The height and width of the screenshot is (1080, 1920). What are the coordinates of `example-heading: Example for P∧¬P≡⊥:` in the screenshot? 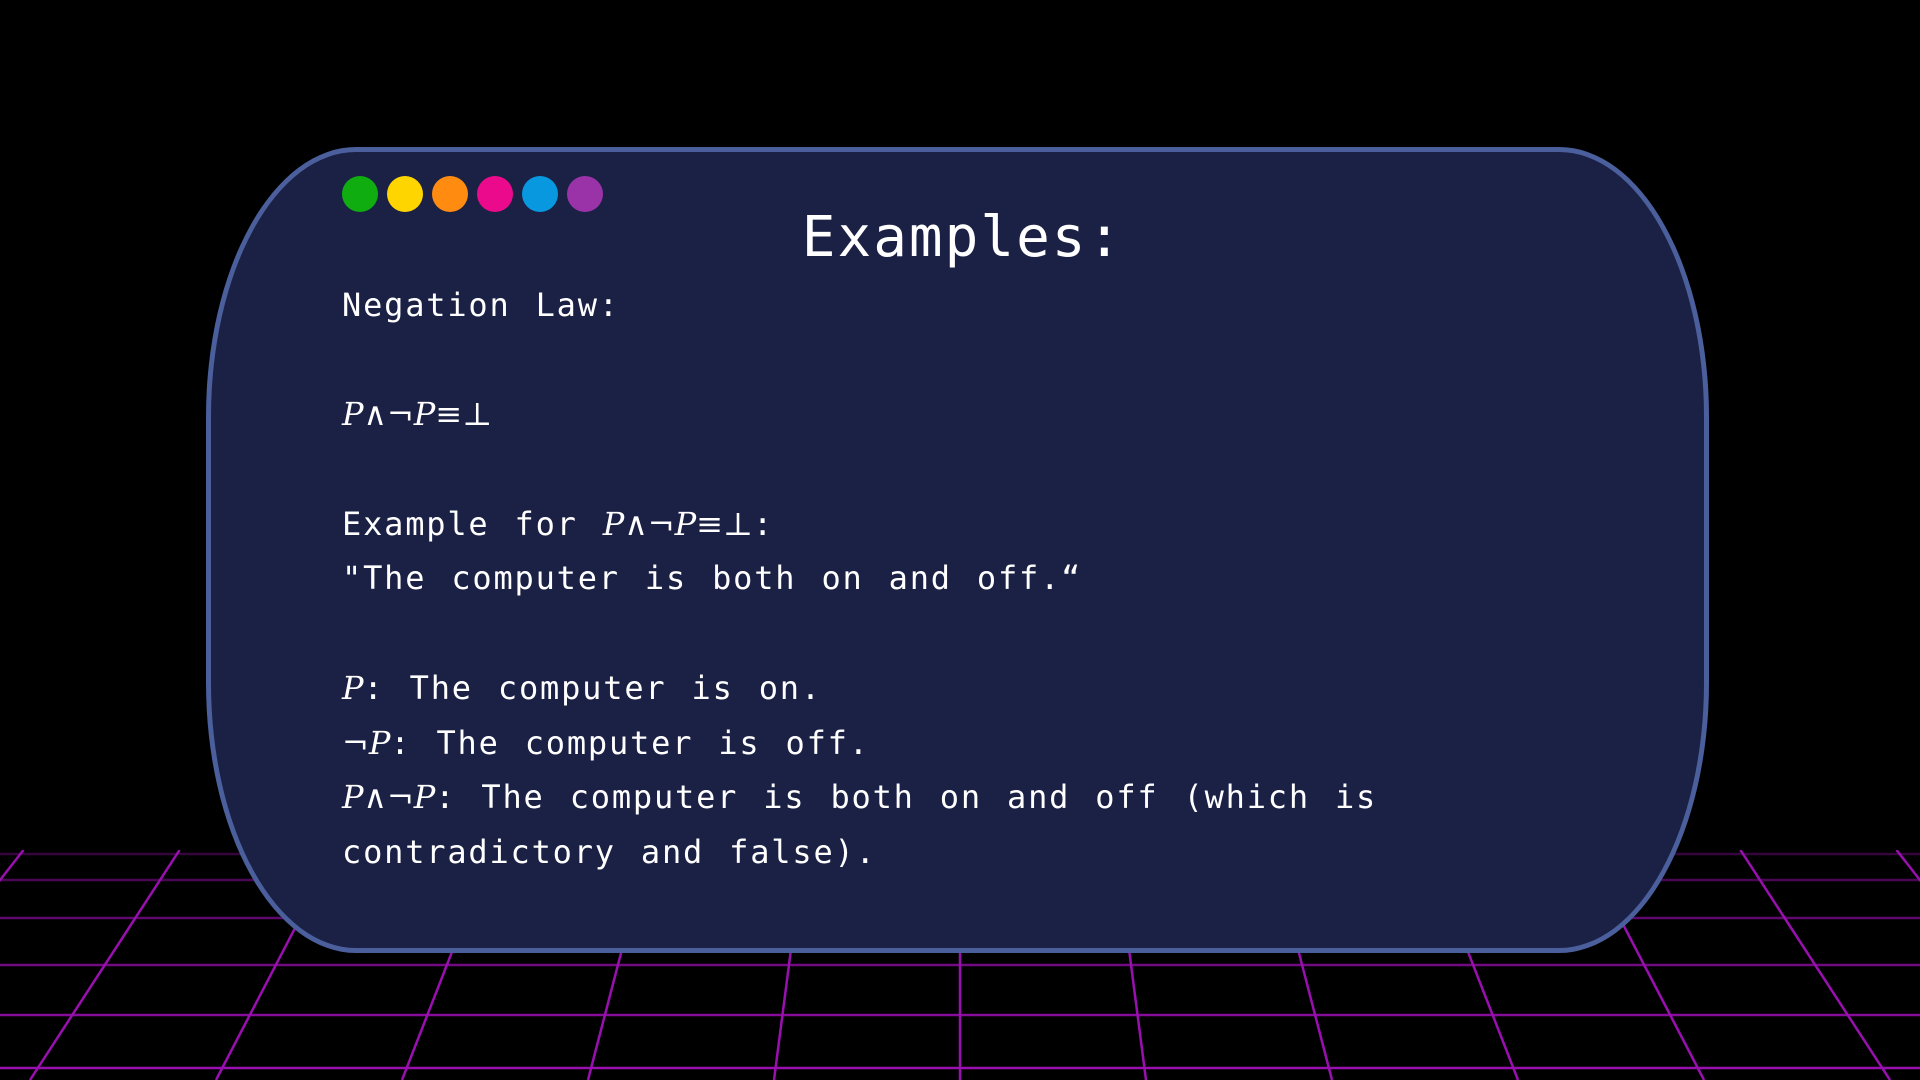 It's located at (972, 524).